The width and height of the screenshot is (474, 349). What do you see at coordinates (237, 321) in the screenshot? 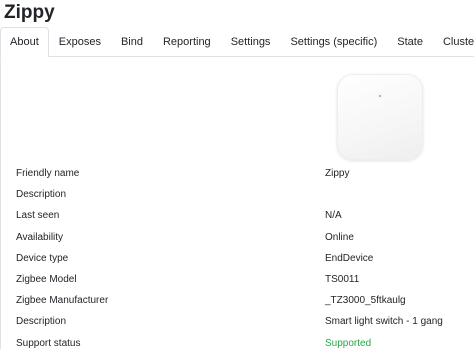
I see `detail-row-device-description: Description Smart light switch - 1 gang` at bounding box center [237, 321].